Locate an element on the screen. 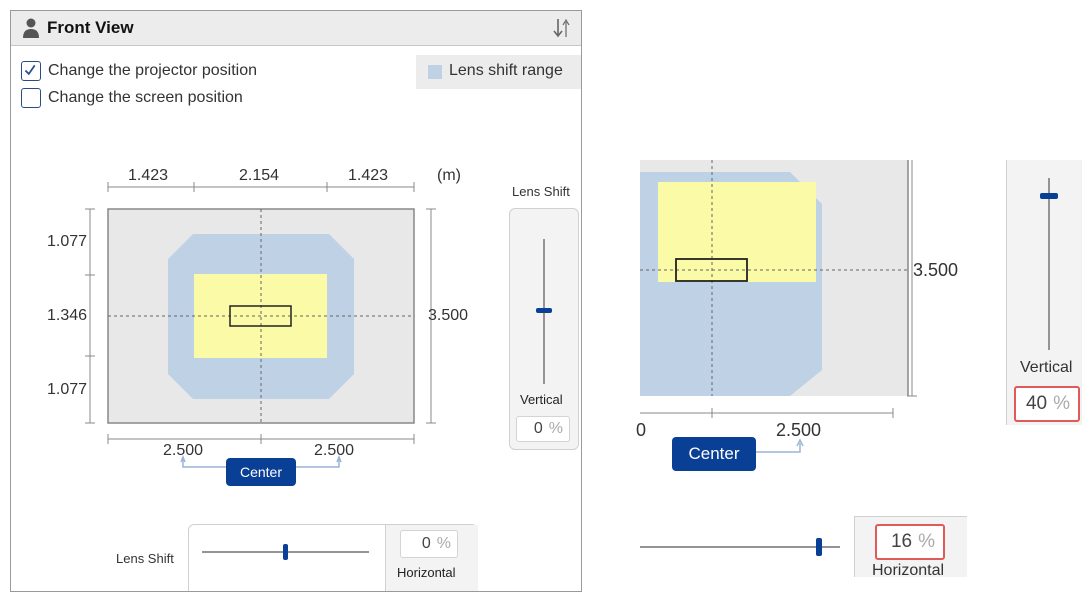 The image size is (1082, 592). zoom-horizontal-slider-thumb is located at coordinates (819, 547).